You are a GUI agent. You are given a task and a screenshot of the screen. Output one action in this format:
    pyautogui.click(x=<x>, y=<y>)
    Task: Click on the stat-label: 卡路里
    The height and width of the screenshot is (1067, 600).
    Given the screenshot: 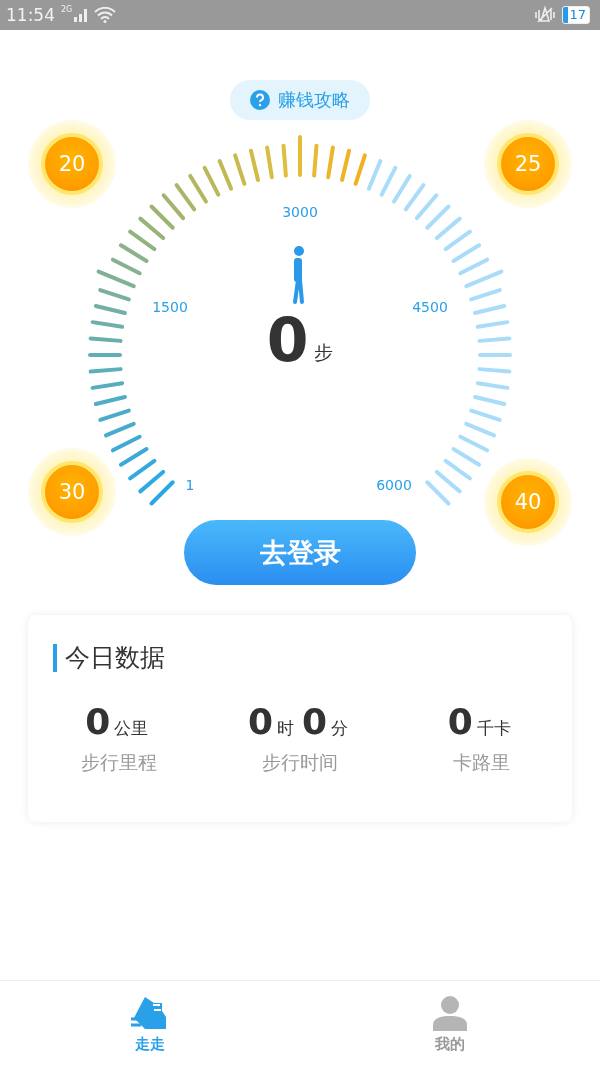 What is the action you would take?
    pyautogui.click(x=481, y=762)
    